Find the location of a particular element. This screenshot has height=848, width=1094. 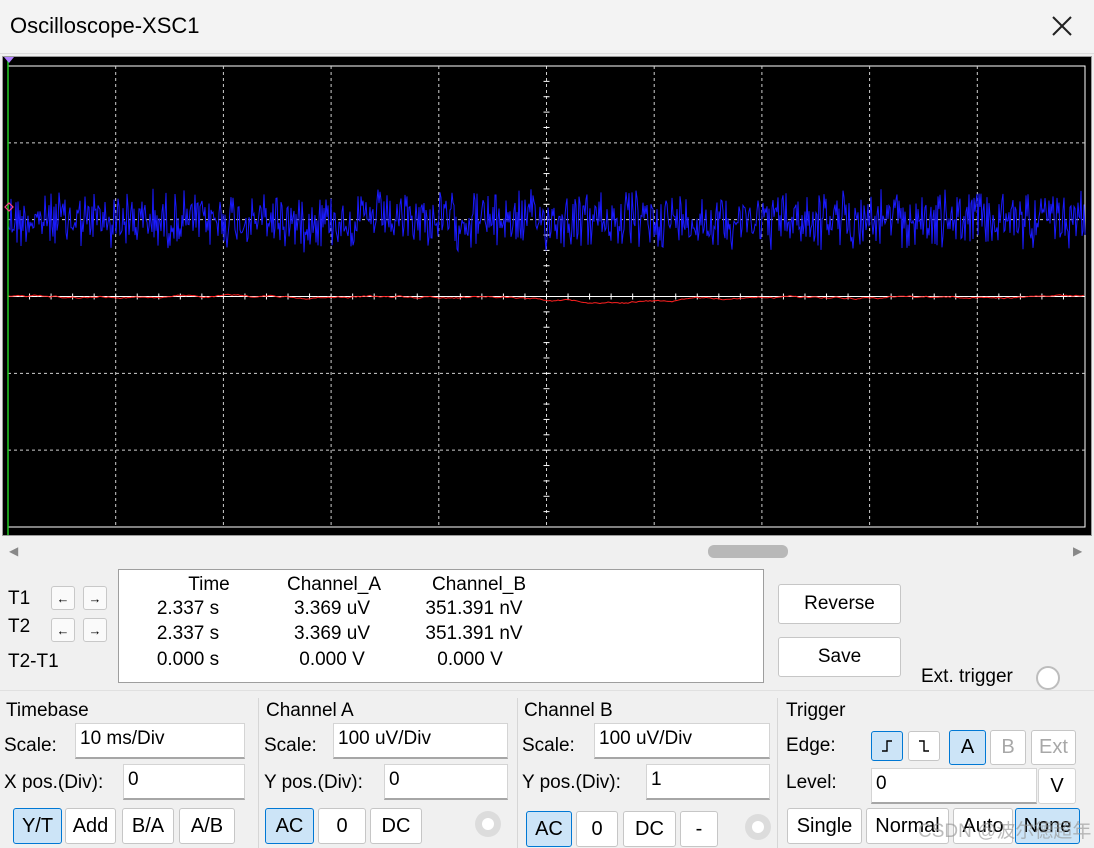

reverse-button: Reverse is located at coordinates (839, 604).